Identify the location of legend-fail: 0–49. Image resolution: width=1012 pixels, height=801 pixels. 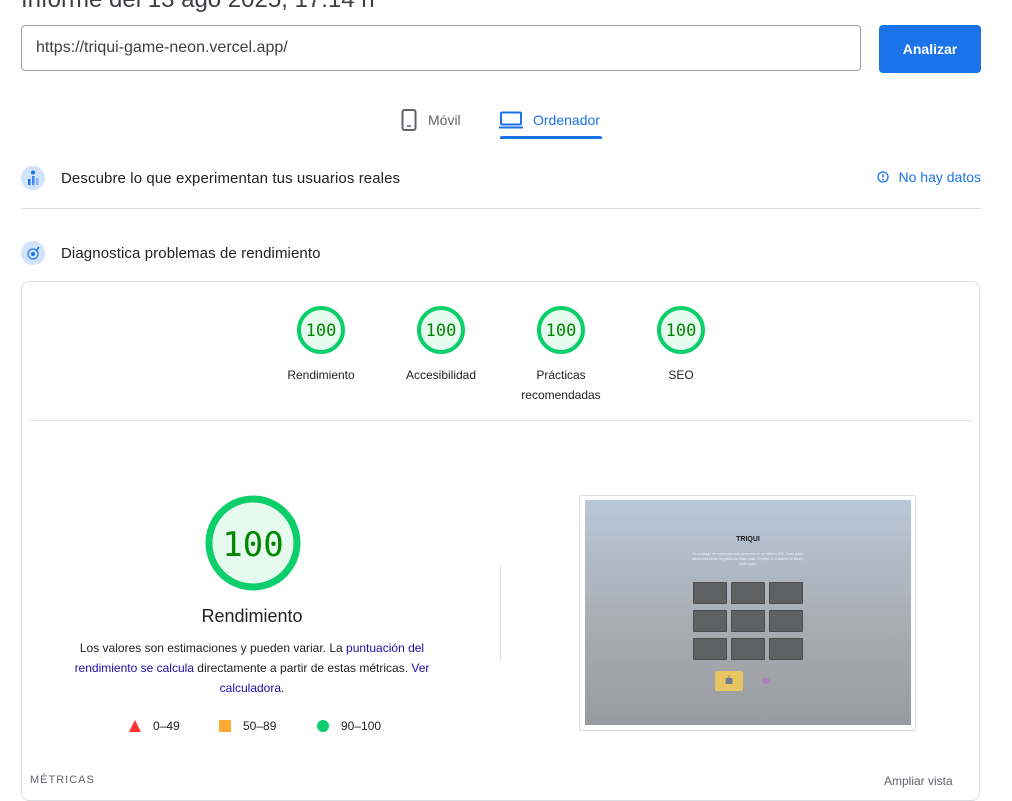
(154, 726).